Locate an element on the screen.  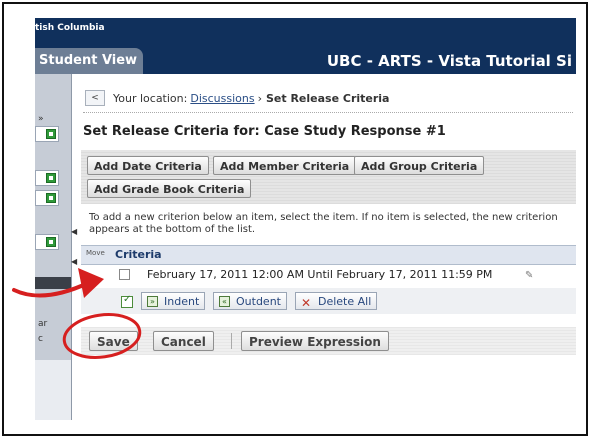
indent-button: » Indent is located at coordinates (173, 301).